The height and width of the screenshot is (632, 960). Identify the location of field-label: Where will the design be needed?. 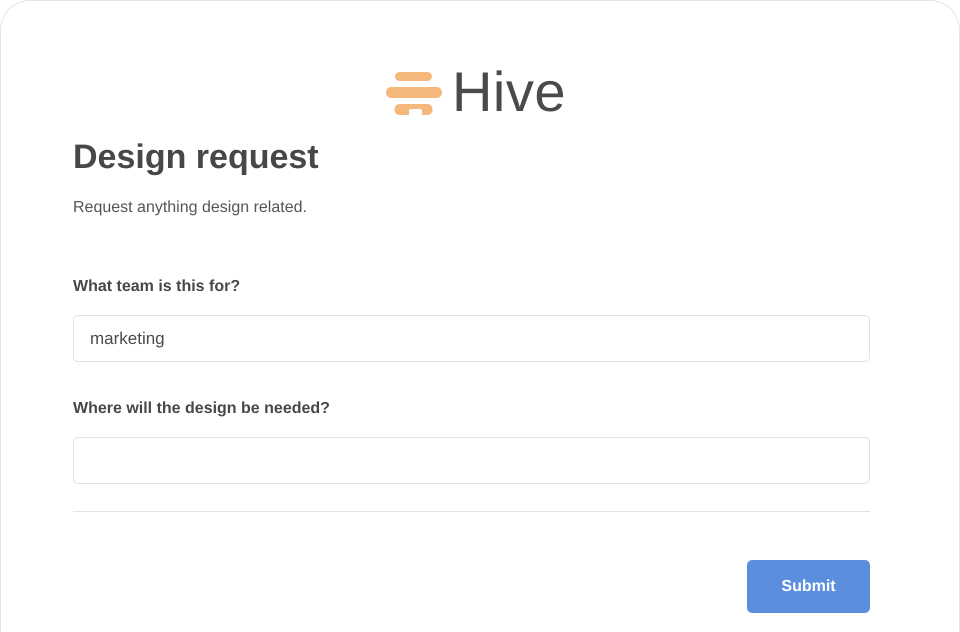
(202, 409).